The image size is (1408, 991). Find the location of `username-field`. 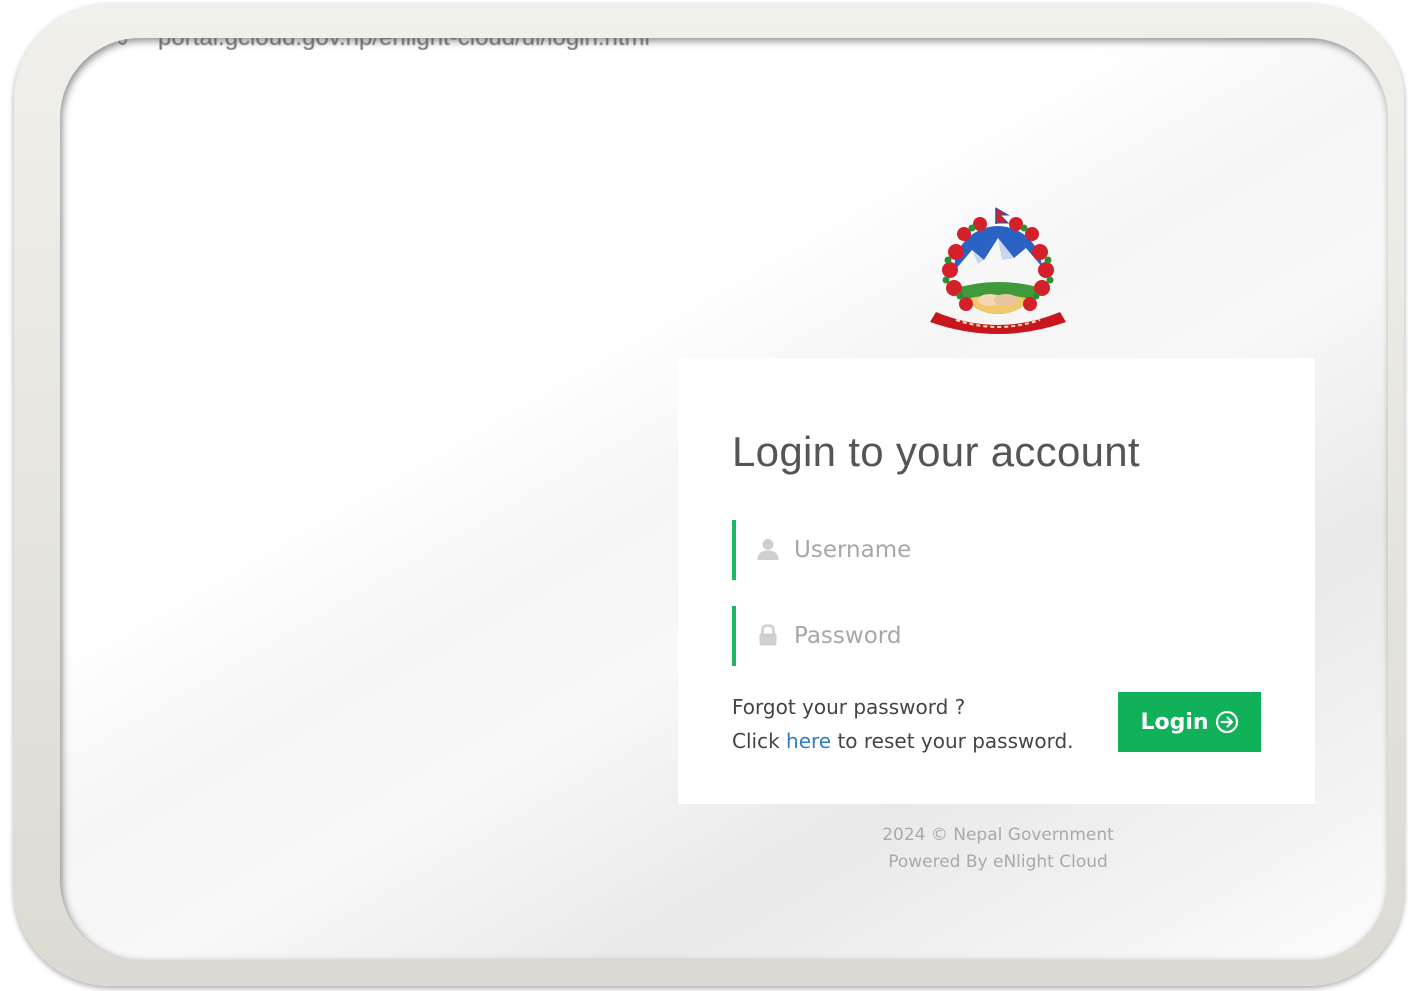

username-field is located at coordinates (997, 550).